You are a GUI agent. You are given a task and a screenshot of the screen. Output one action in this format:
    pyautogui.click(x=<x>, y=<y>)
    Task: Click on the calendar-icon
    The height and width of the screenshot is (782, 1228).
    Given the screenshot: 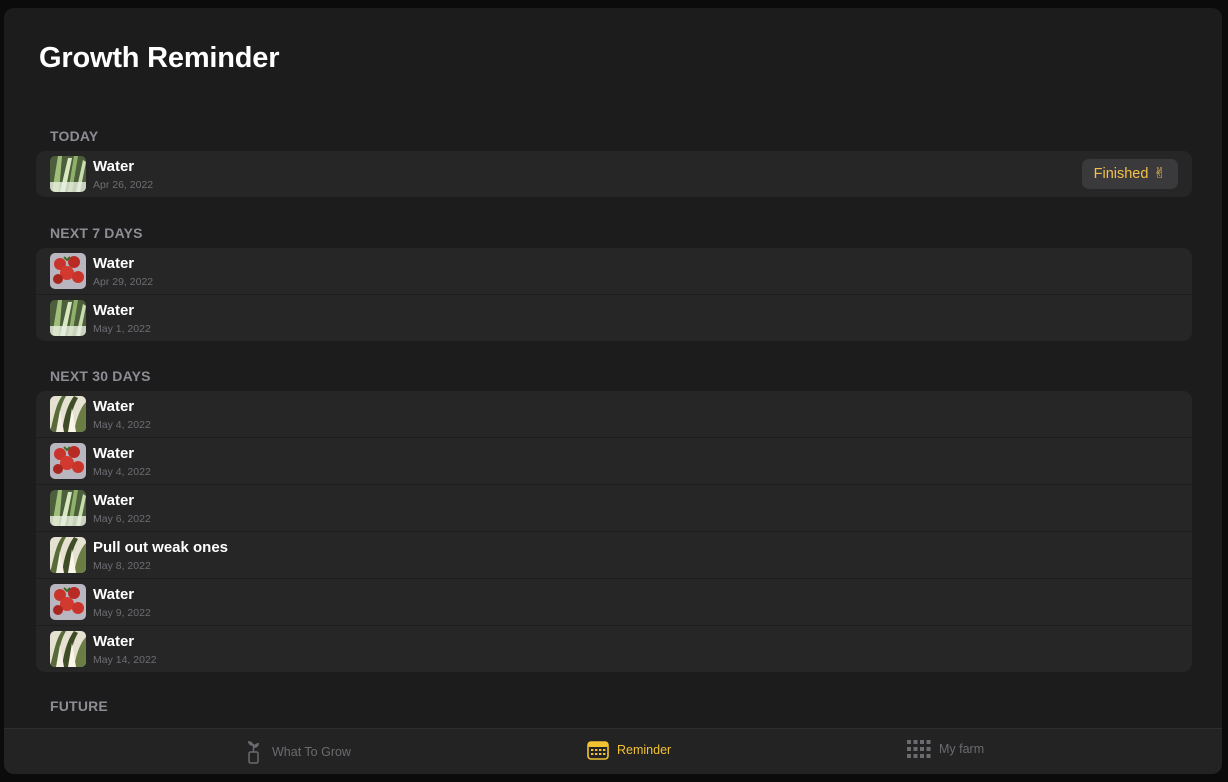 What is the action you would take?
    pyautogui.click(x=598, y=750)
    